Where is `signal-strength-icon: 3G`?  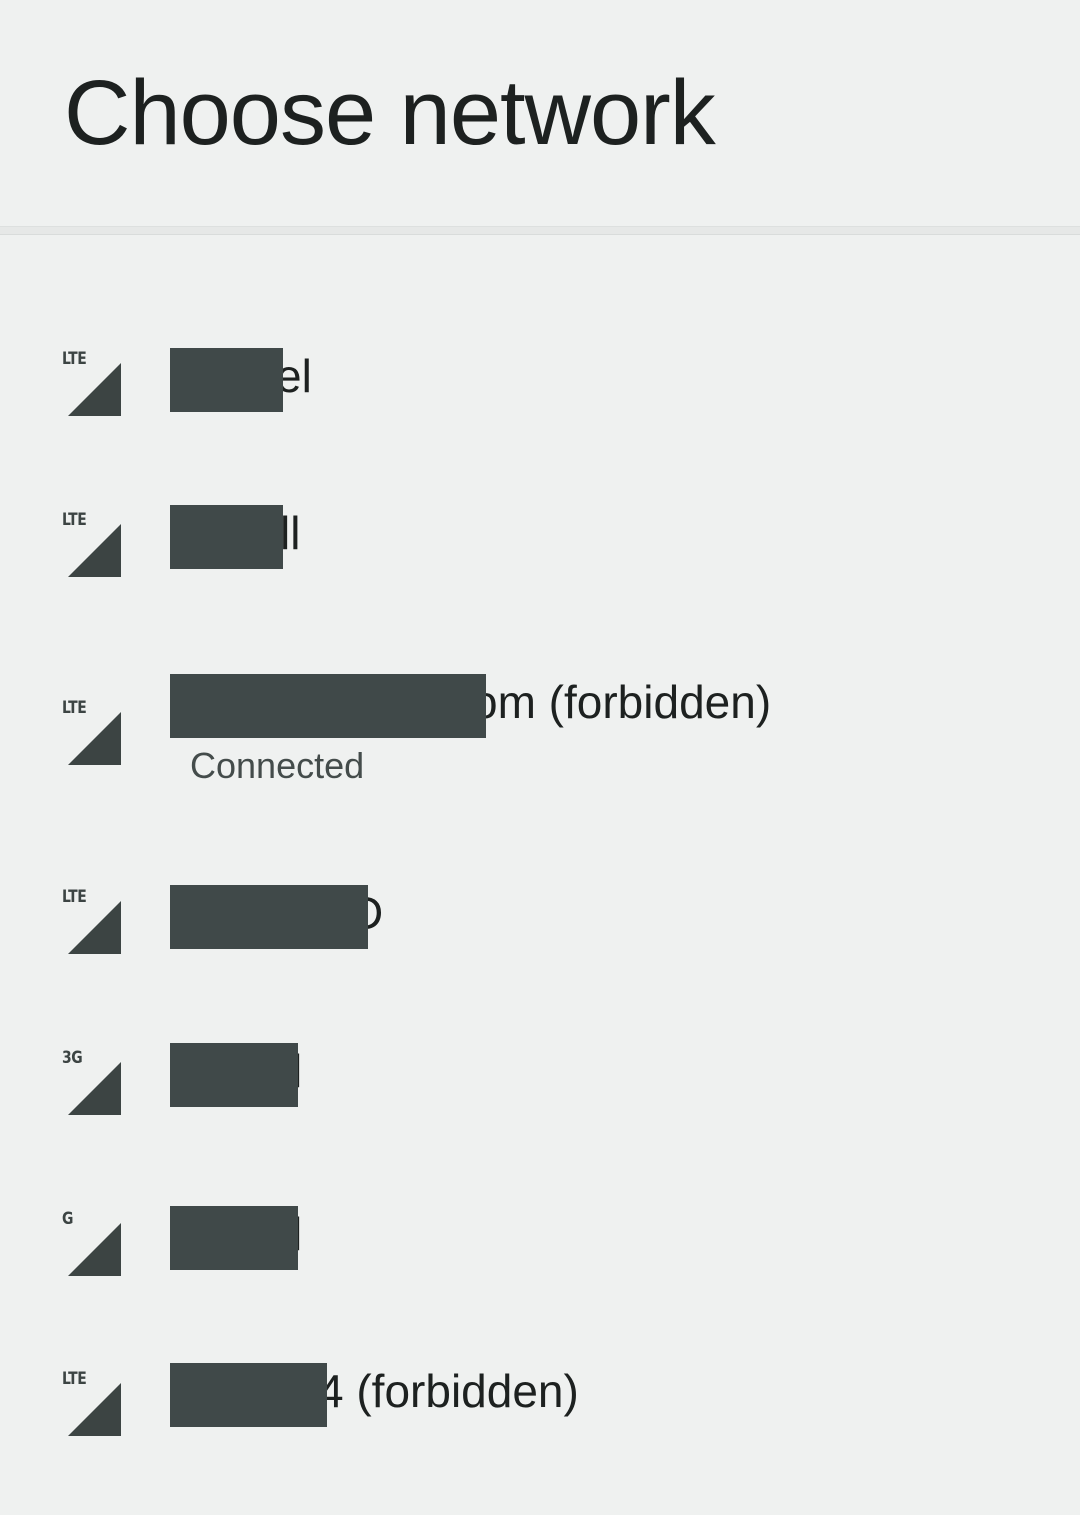 signal-strength-icon: 3G is located at coordinates (92, 1081).